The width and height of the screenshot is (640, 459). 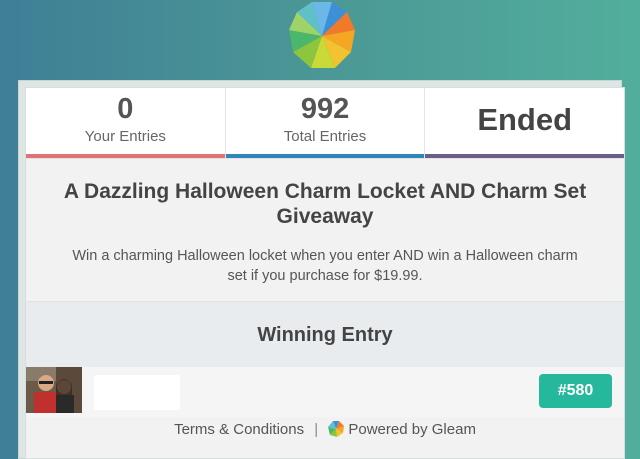 What do you see at coordinates (239, 429) in the screenshot?
I see `terms-link: Terms & Conditions` at bounding box center [239, 429].